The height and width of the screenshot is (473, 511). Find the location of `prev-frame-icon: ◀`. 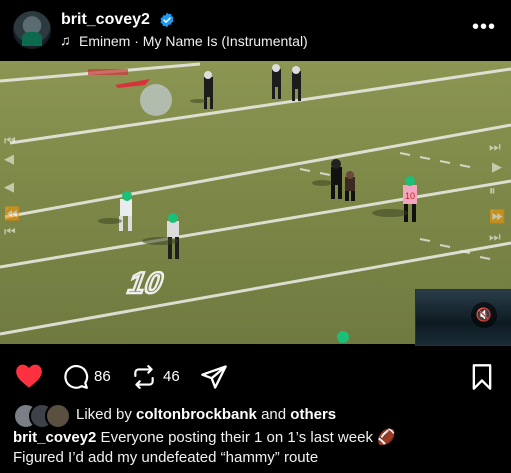

prev-frame-icon: ◀ is located at coordinates (9, 187).